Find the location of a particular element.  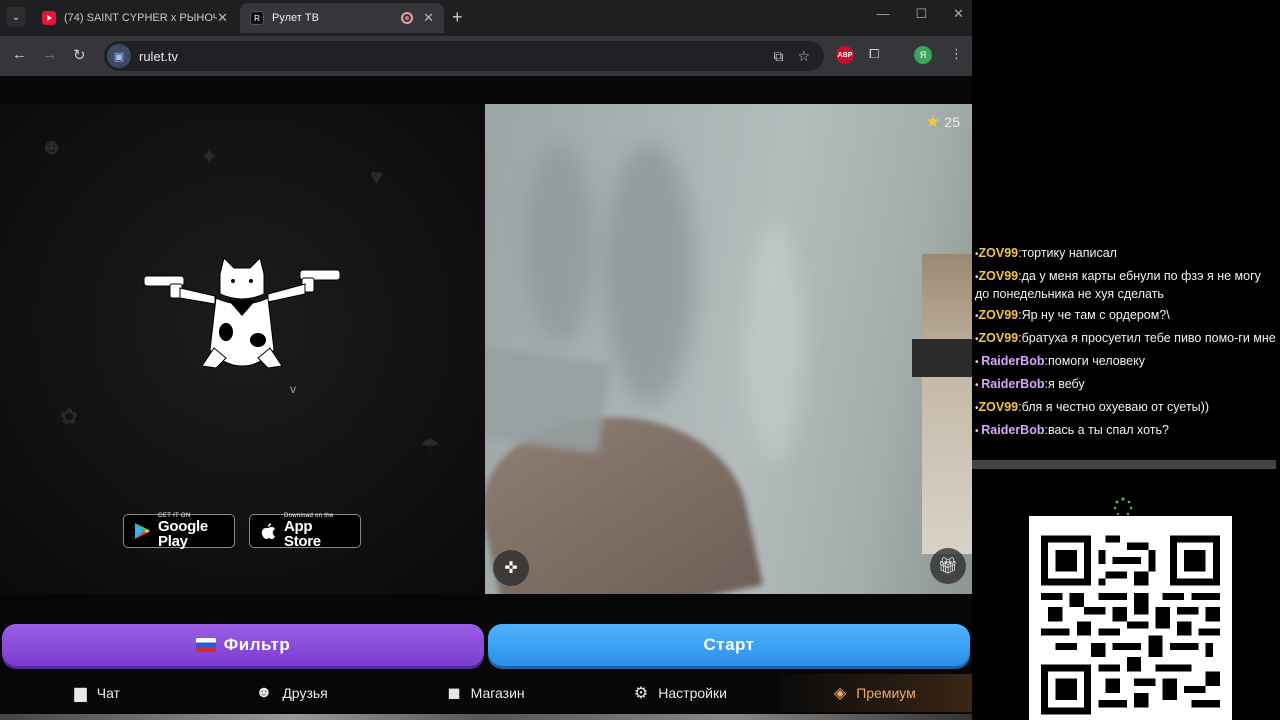

url-text: rulet.tv is located at coordinates (159, 56).